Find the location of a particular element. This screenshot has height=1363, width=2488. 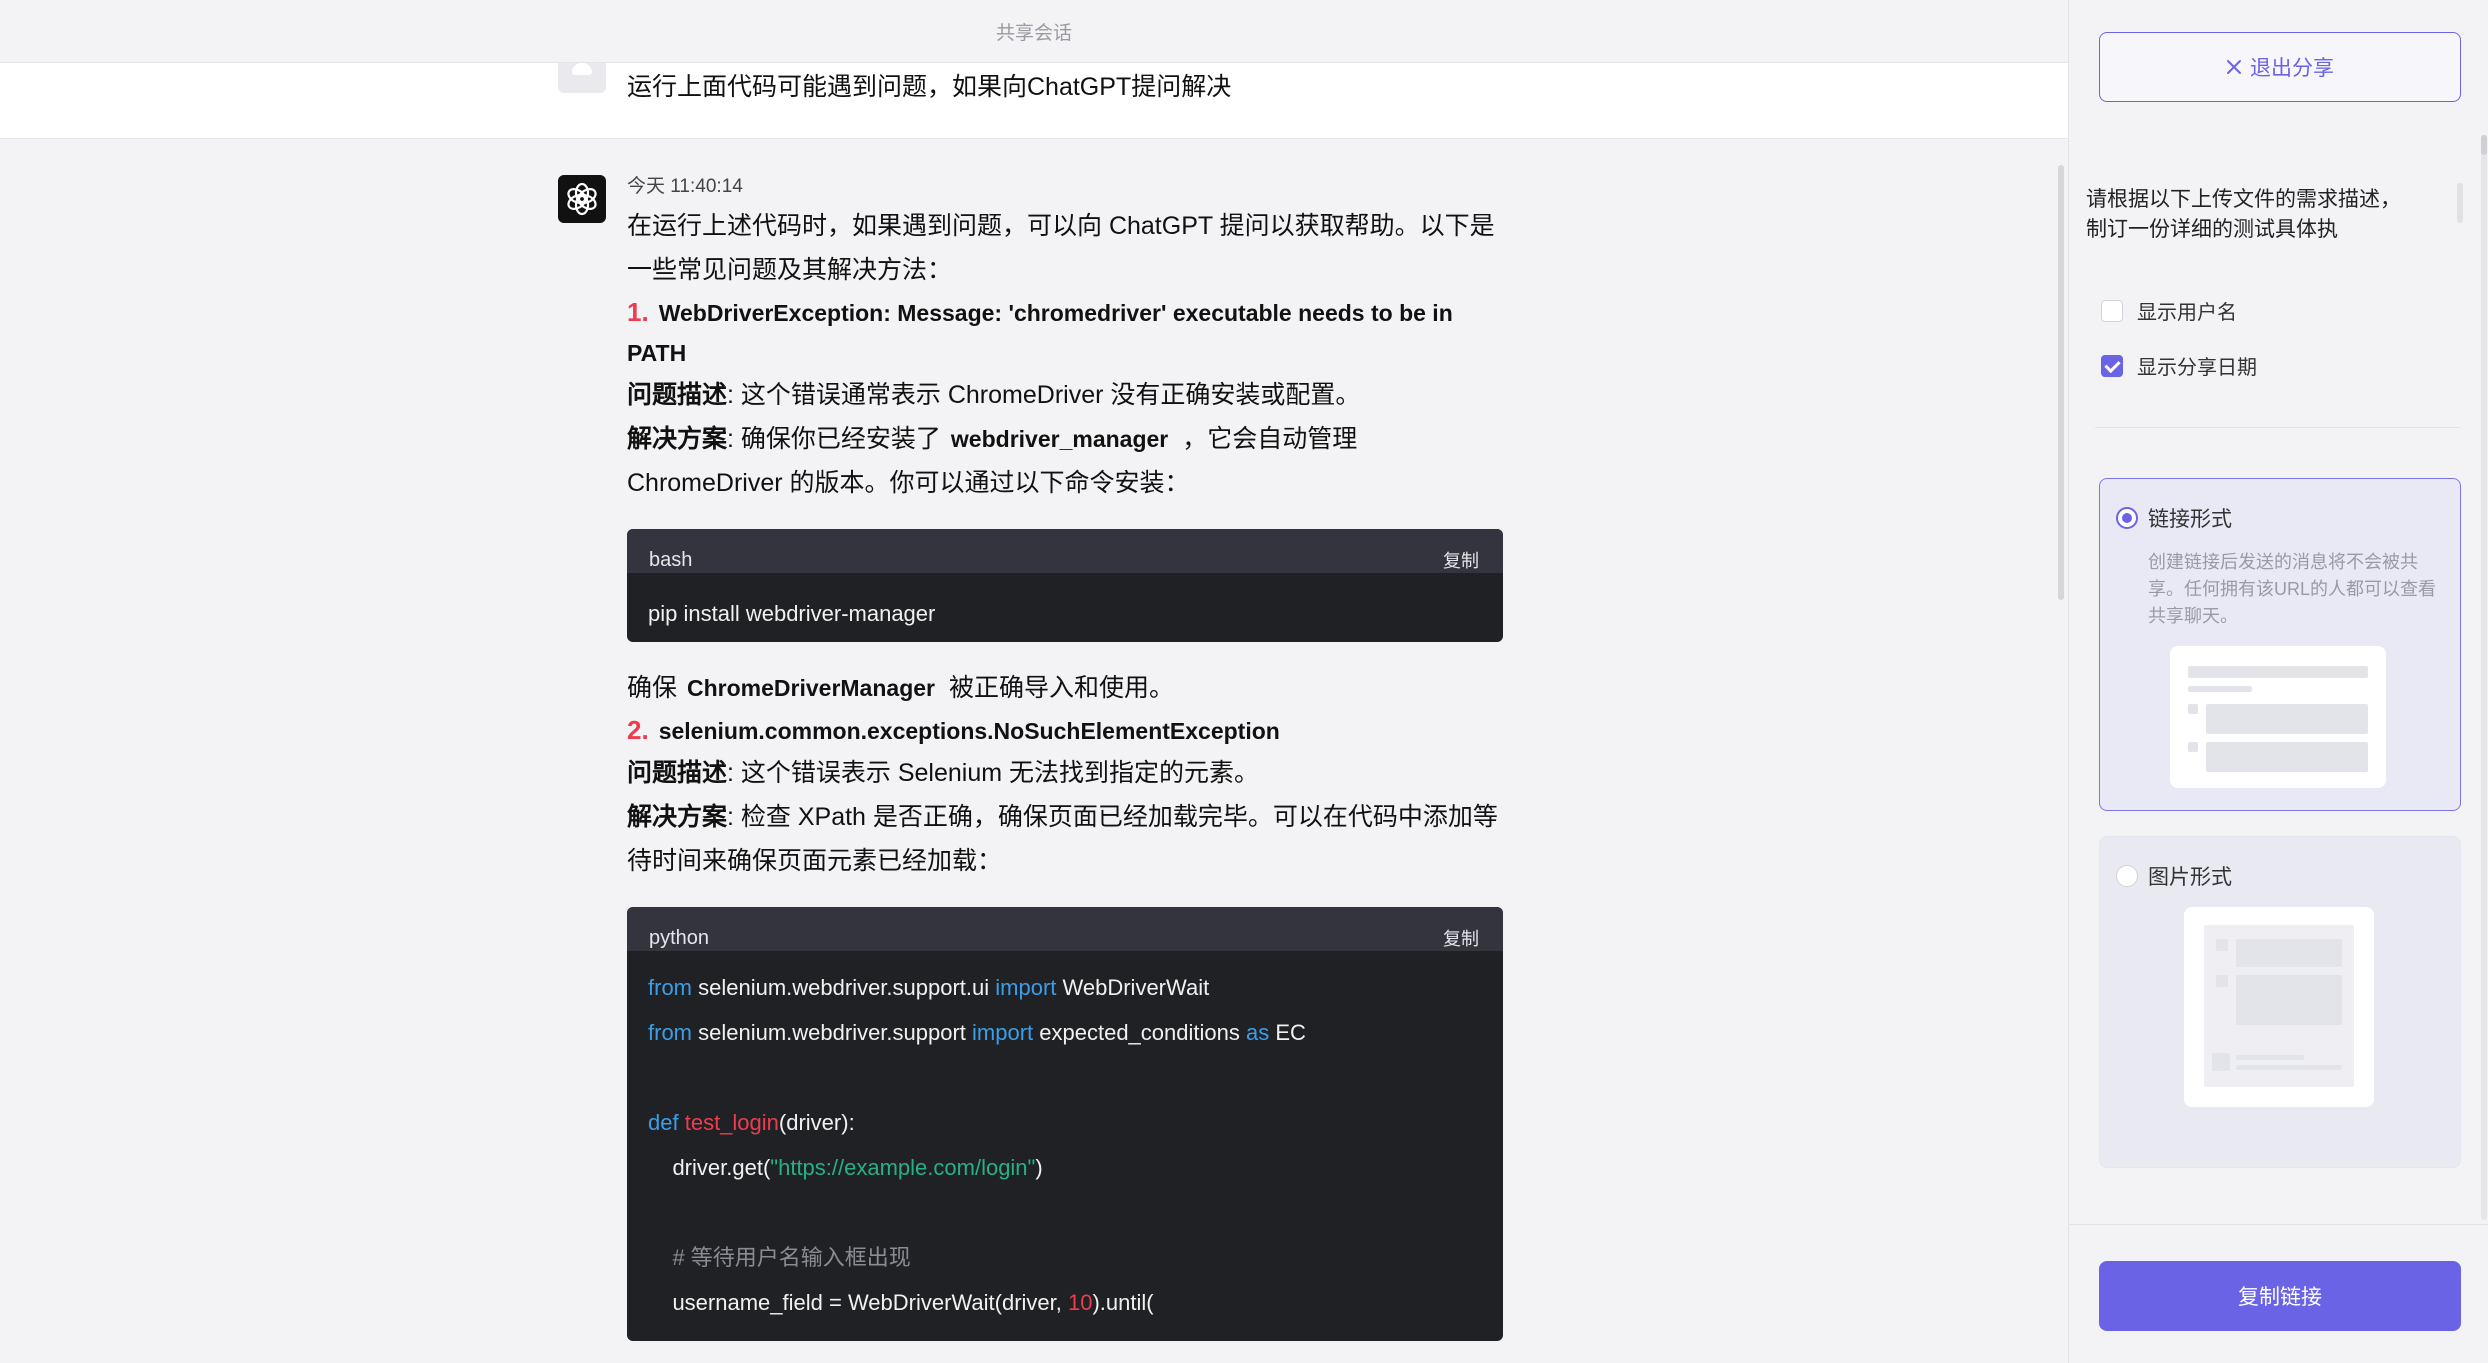

code-block-bash: bash 复制 pip install webdriver-manager is located at coordinates (1065, 585).